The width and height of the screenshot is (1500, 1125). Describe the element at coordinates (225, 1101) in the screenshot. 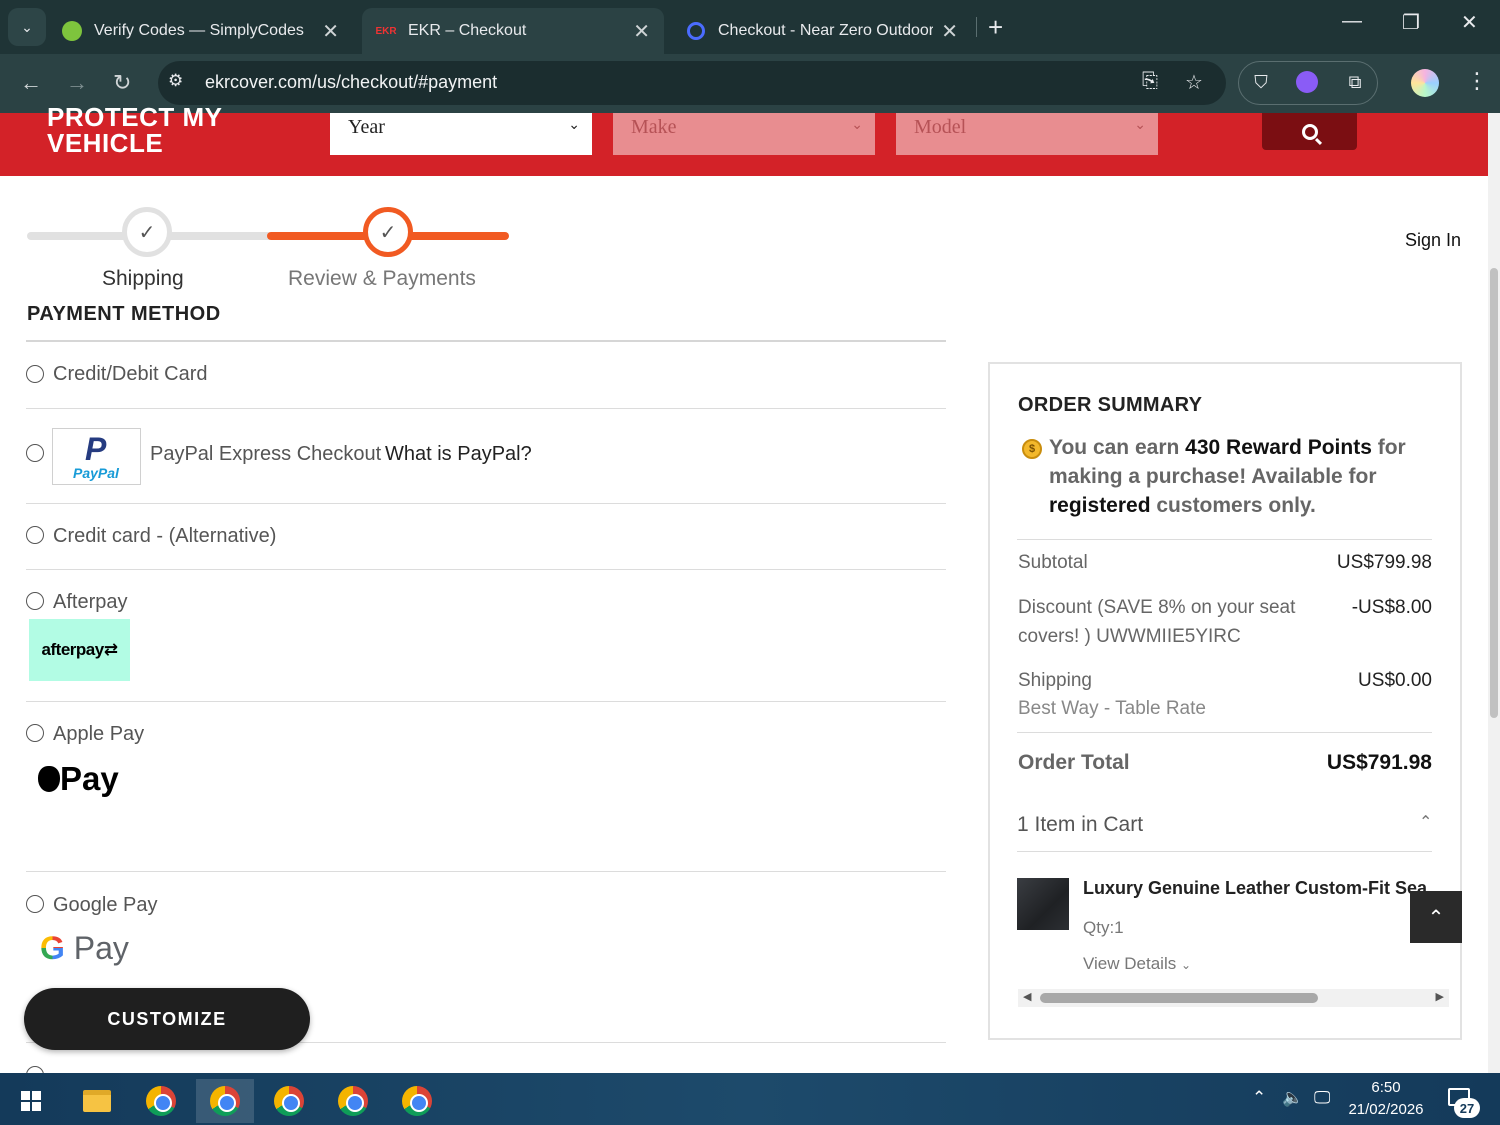

I see `chrome-taskbar-button-active` at that location.